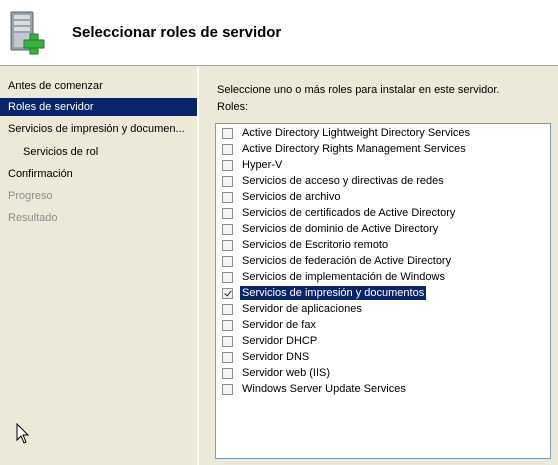 The height and width of the screenshot is (465, 558). Describe the element at coordinates (340, 229) in the screenshot. I see `role-label: Servicios de dominio de Active Directory` at that location.